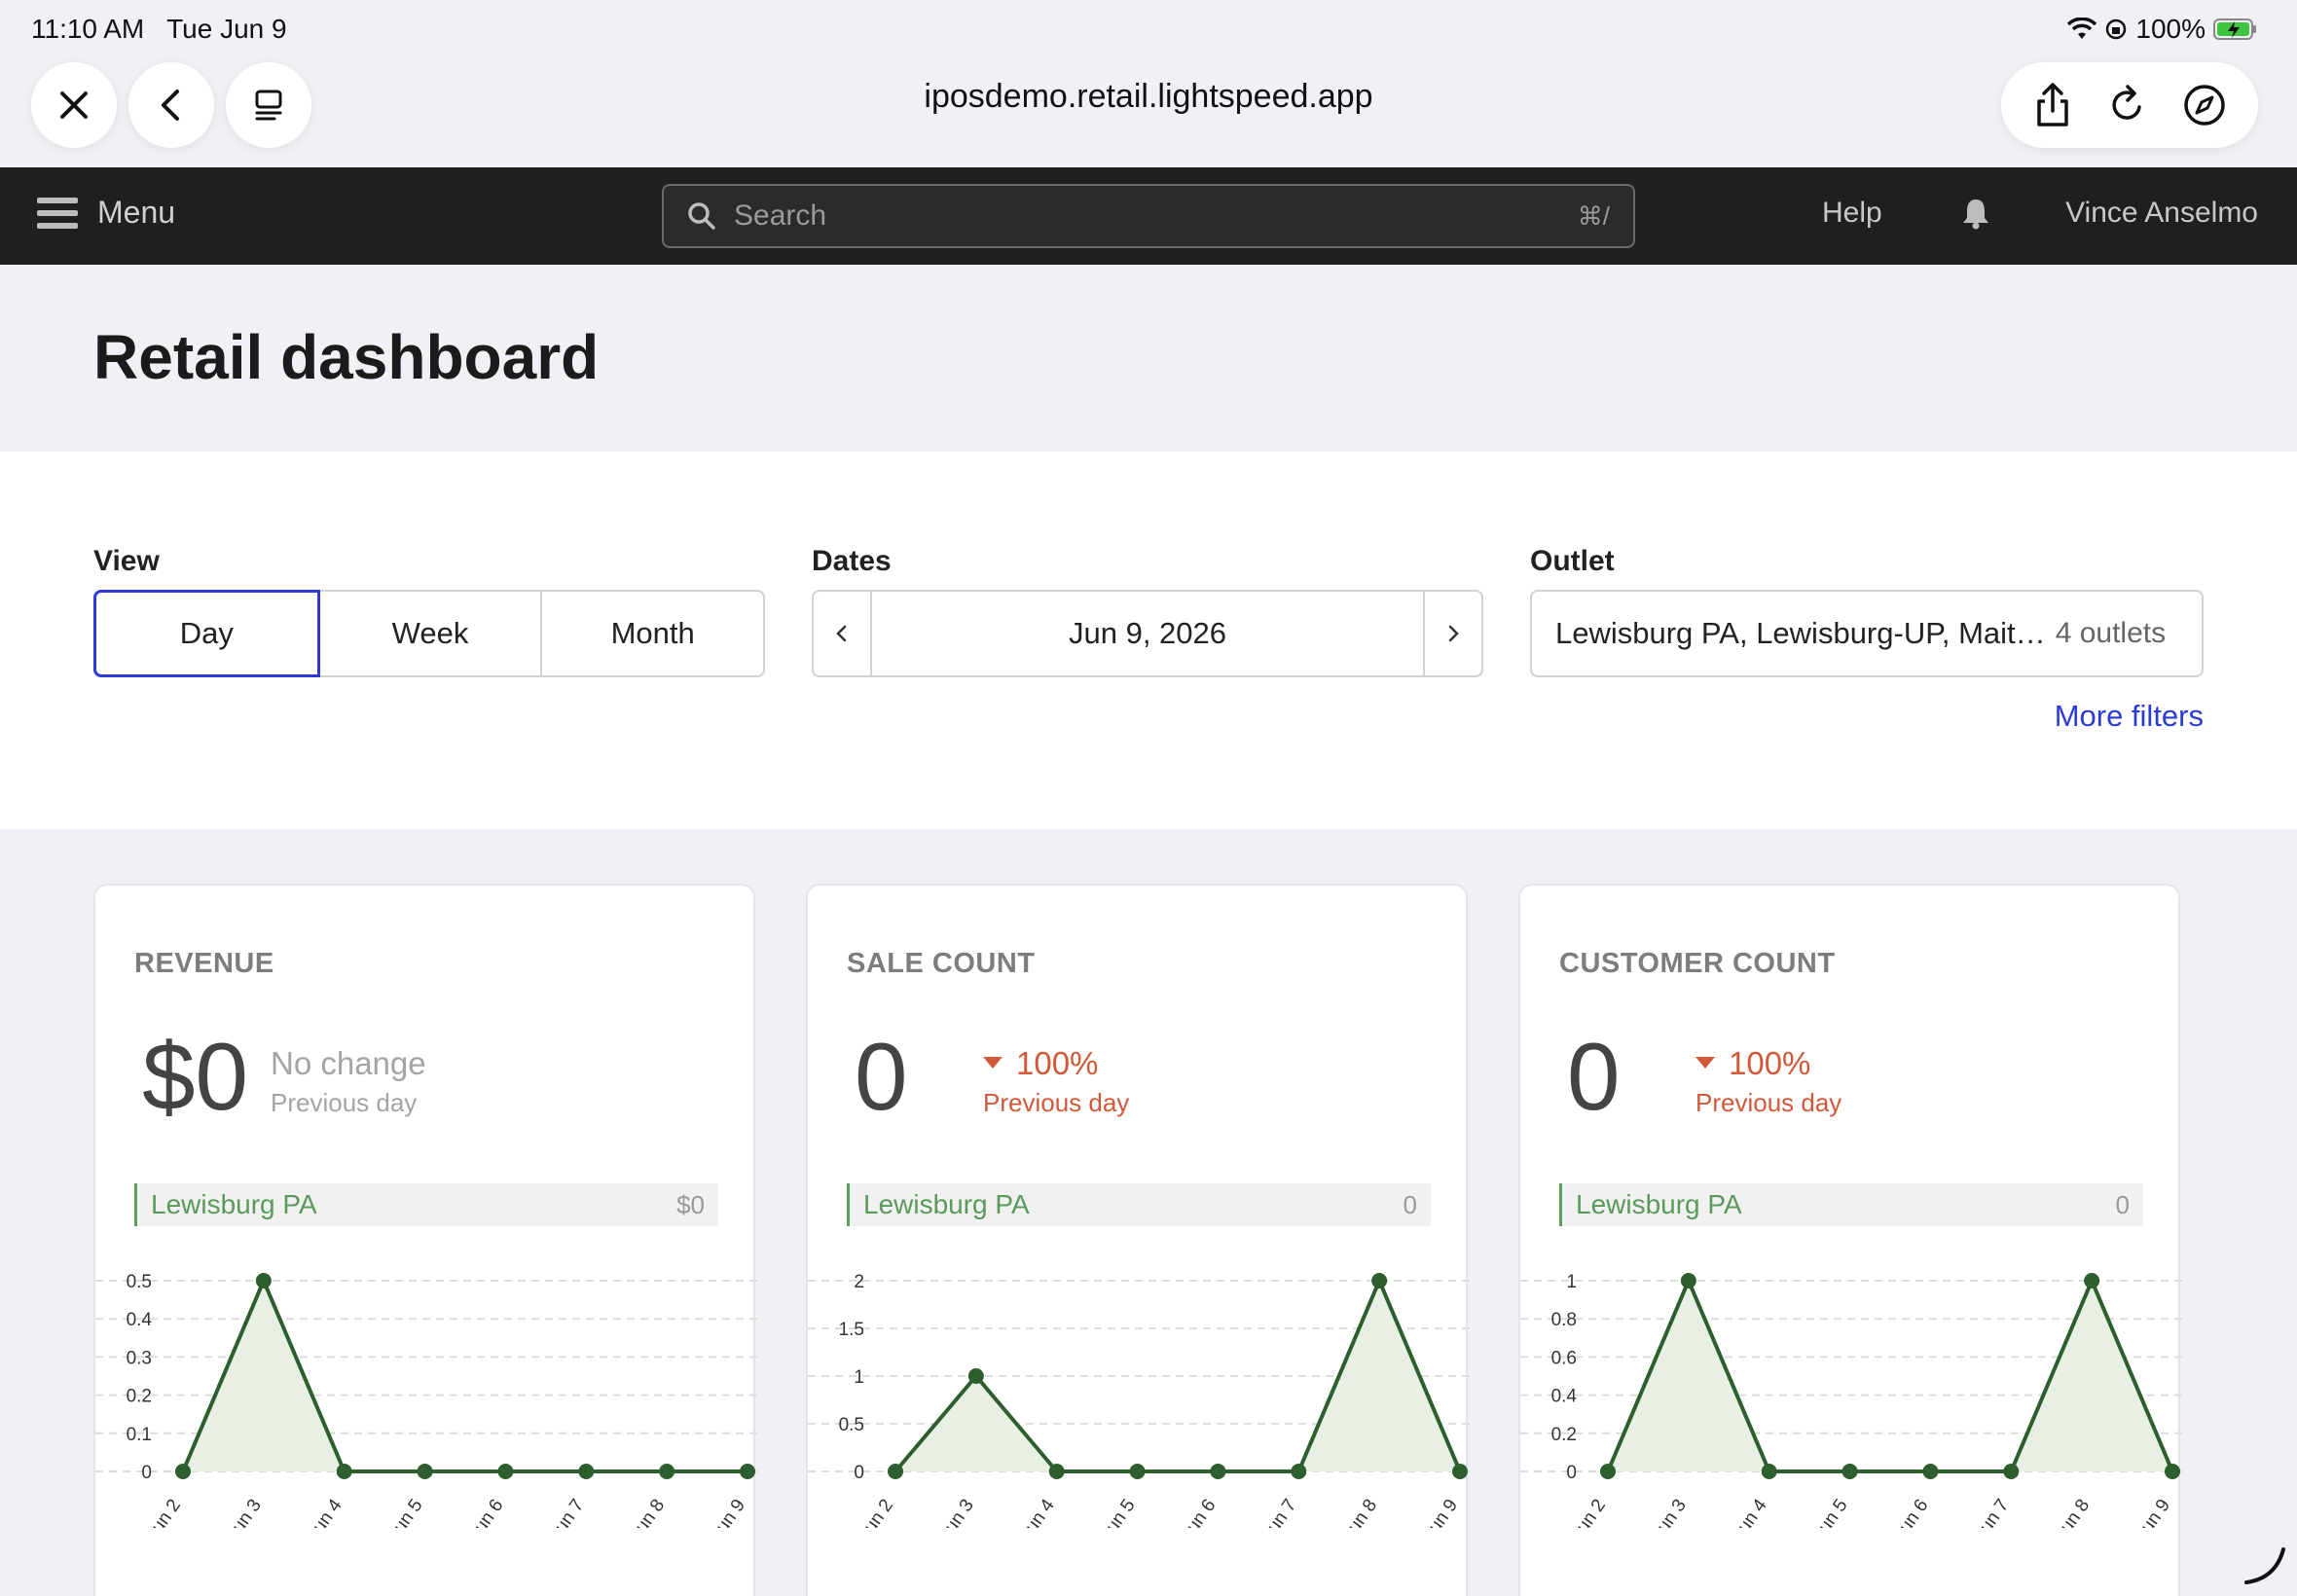  What do you see at coordinates (2129, 716) in the screenshot?
I see `more-filters-link: More filters` at bounding box center [2129, 716].